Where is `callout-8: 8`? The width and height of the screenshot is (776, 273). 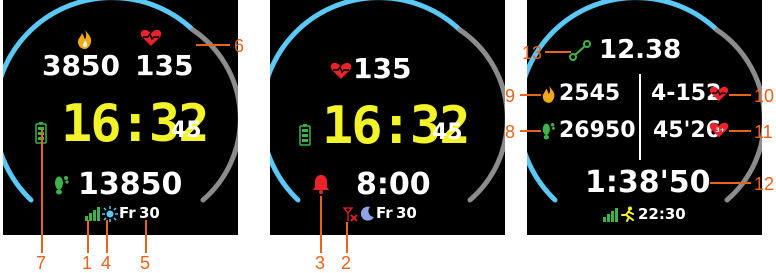 callout-8: 8 is located at coordinates (510, 132).